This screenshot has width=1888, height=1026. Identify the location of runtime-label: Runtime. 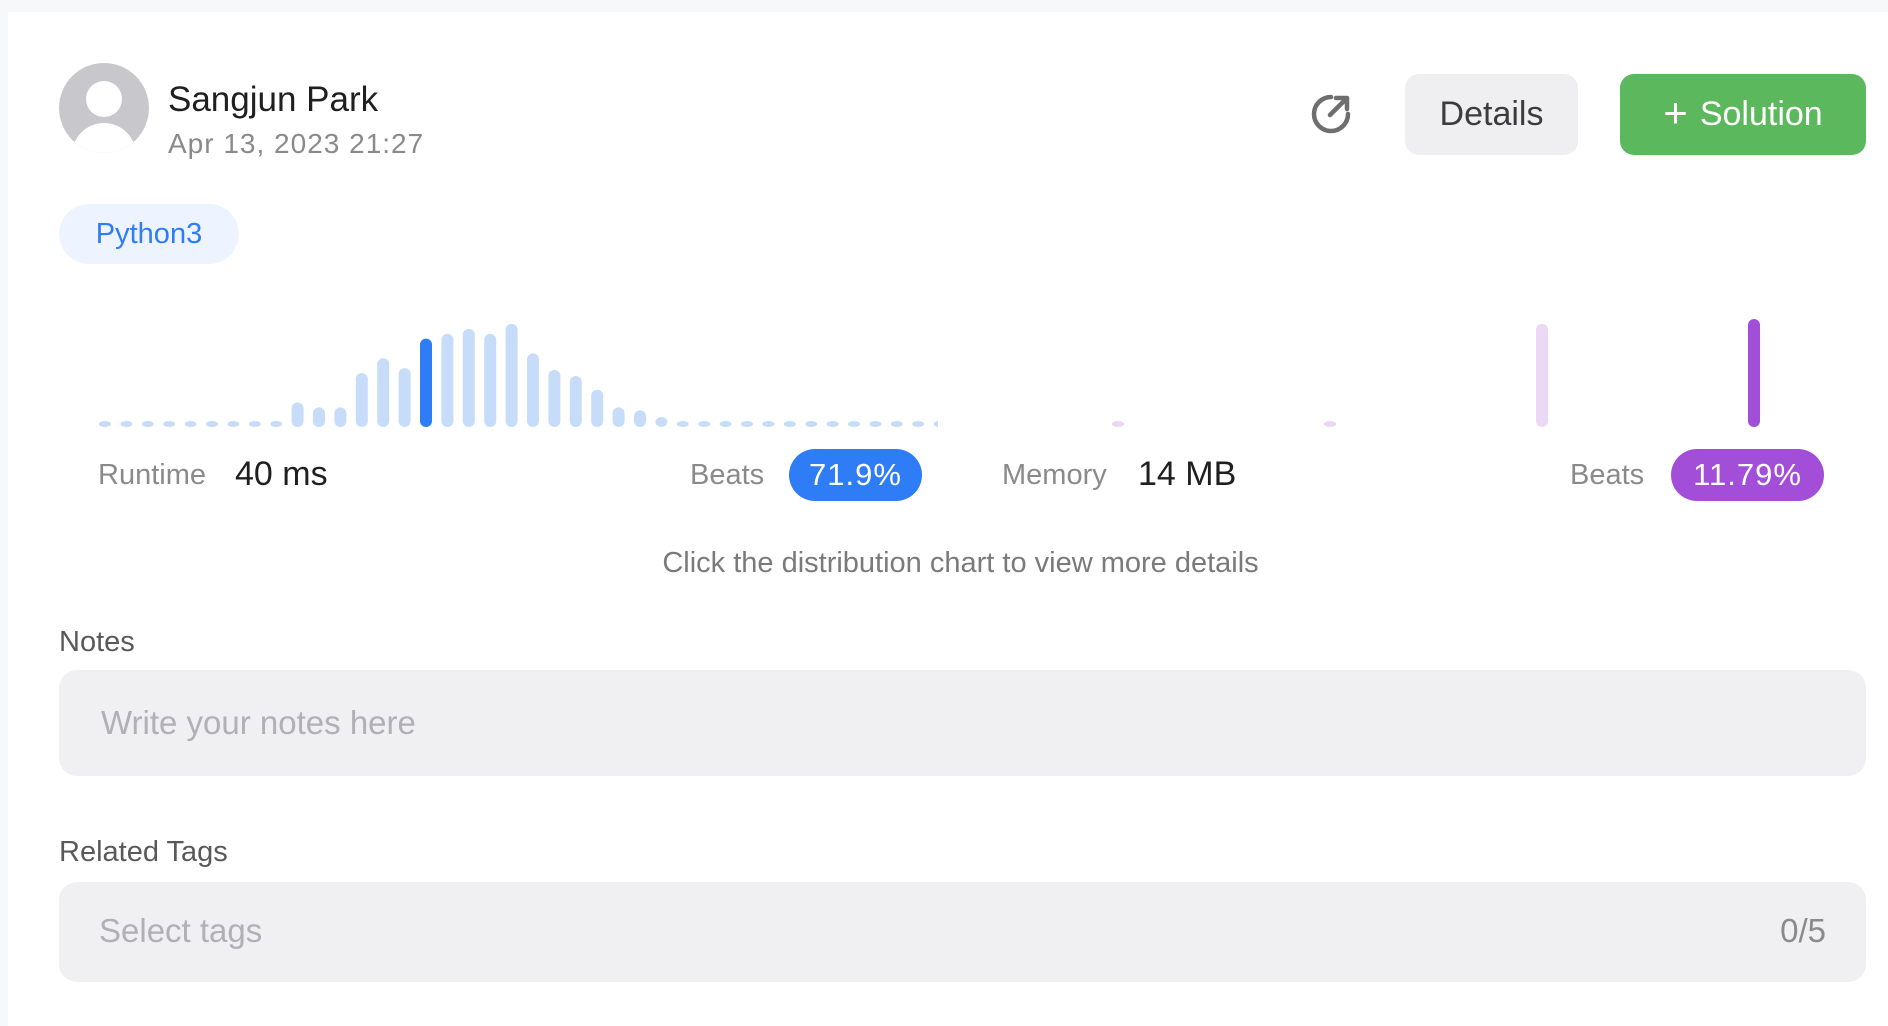
(152, 475).